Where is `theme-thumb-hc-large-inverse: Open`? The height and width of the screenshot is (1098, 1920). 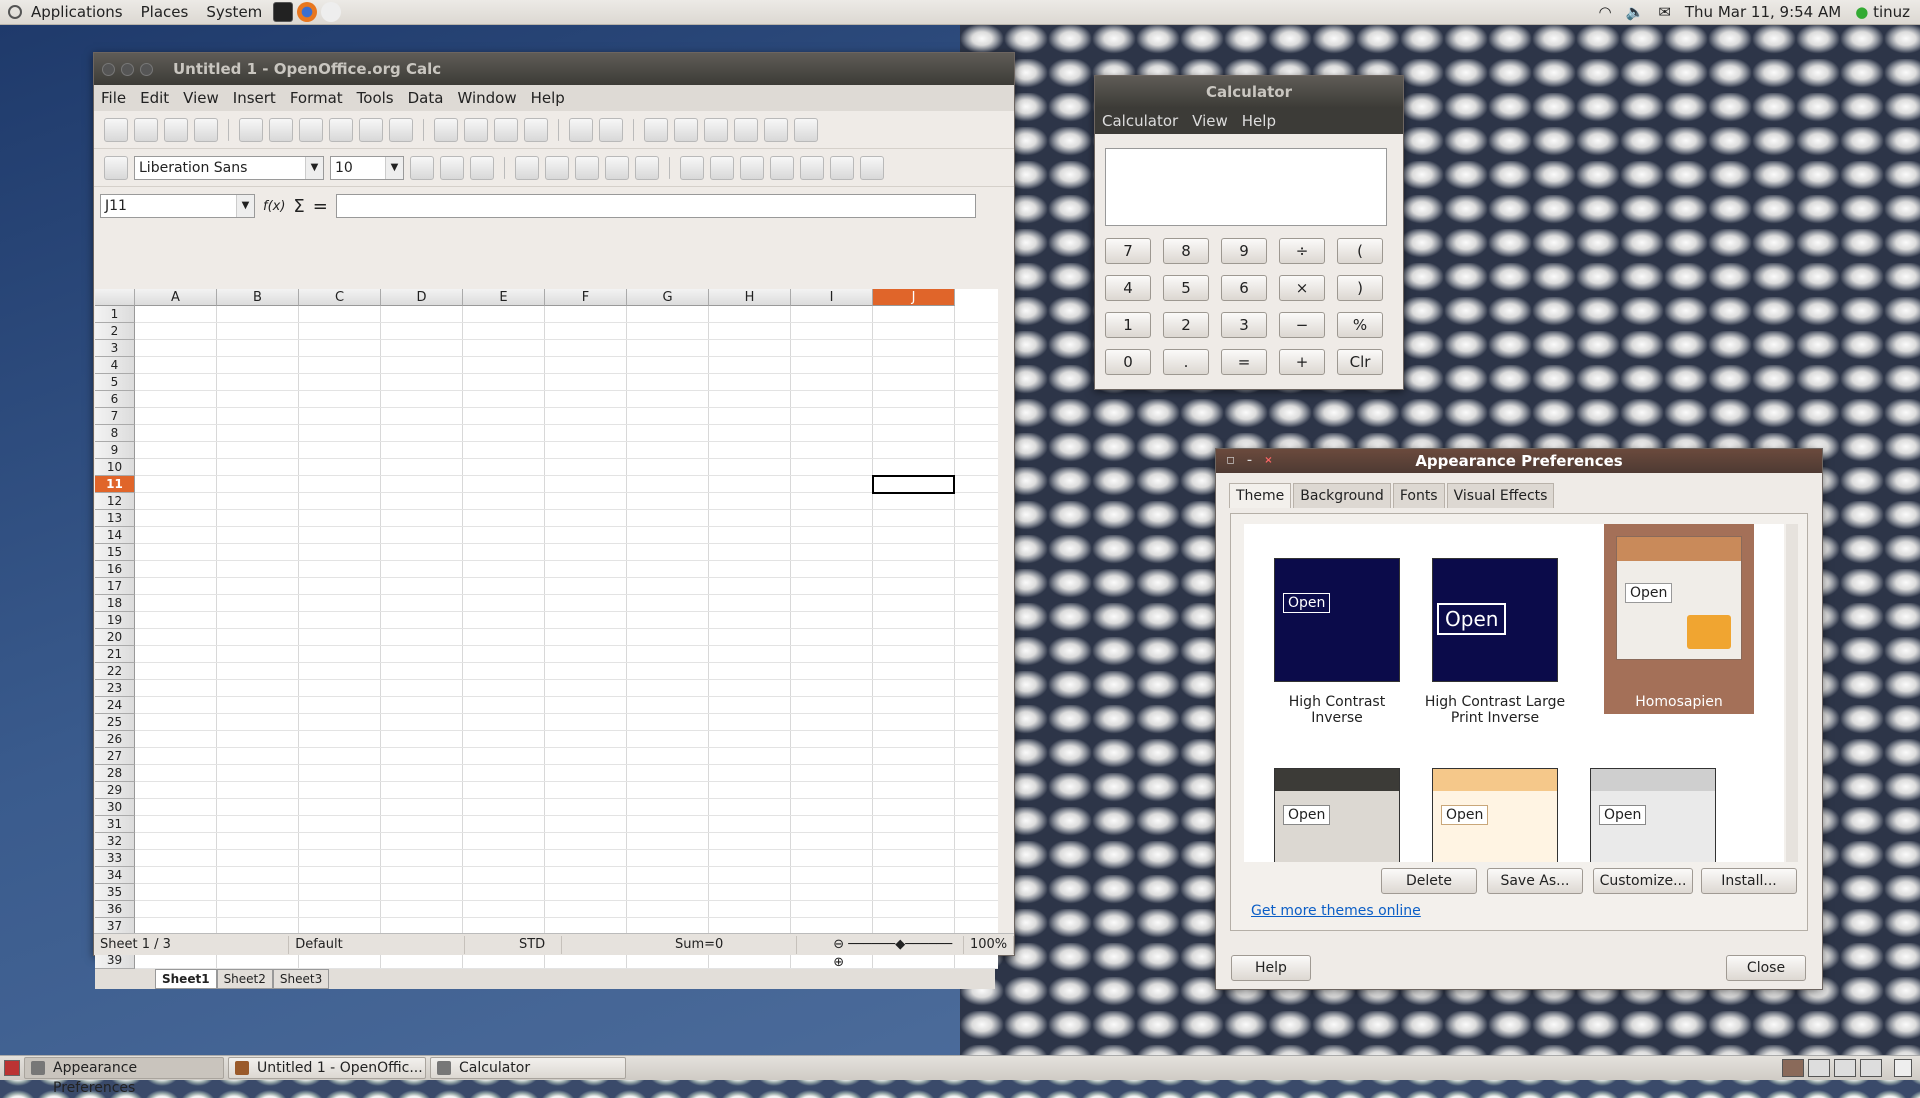
theme-thumb-hc-large-inverse: Open is located at coordinates (1495, 620).